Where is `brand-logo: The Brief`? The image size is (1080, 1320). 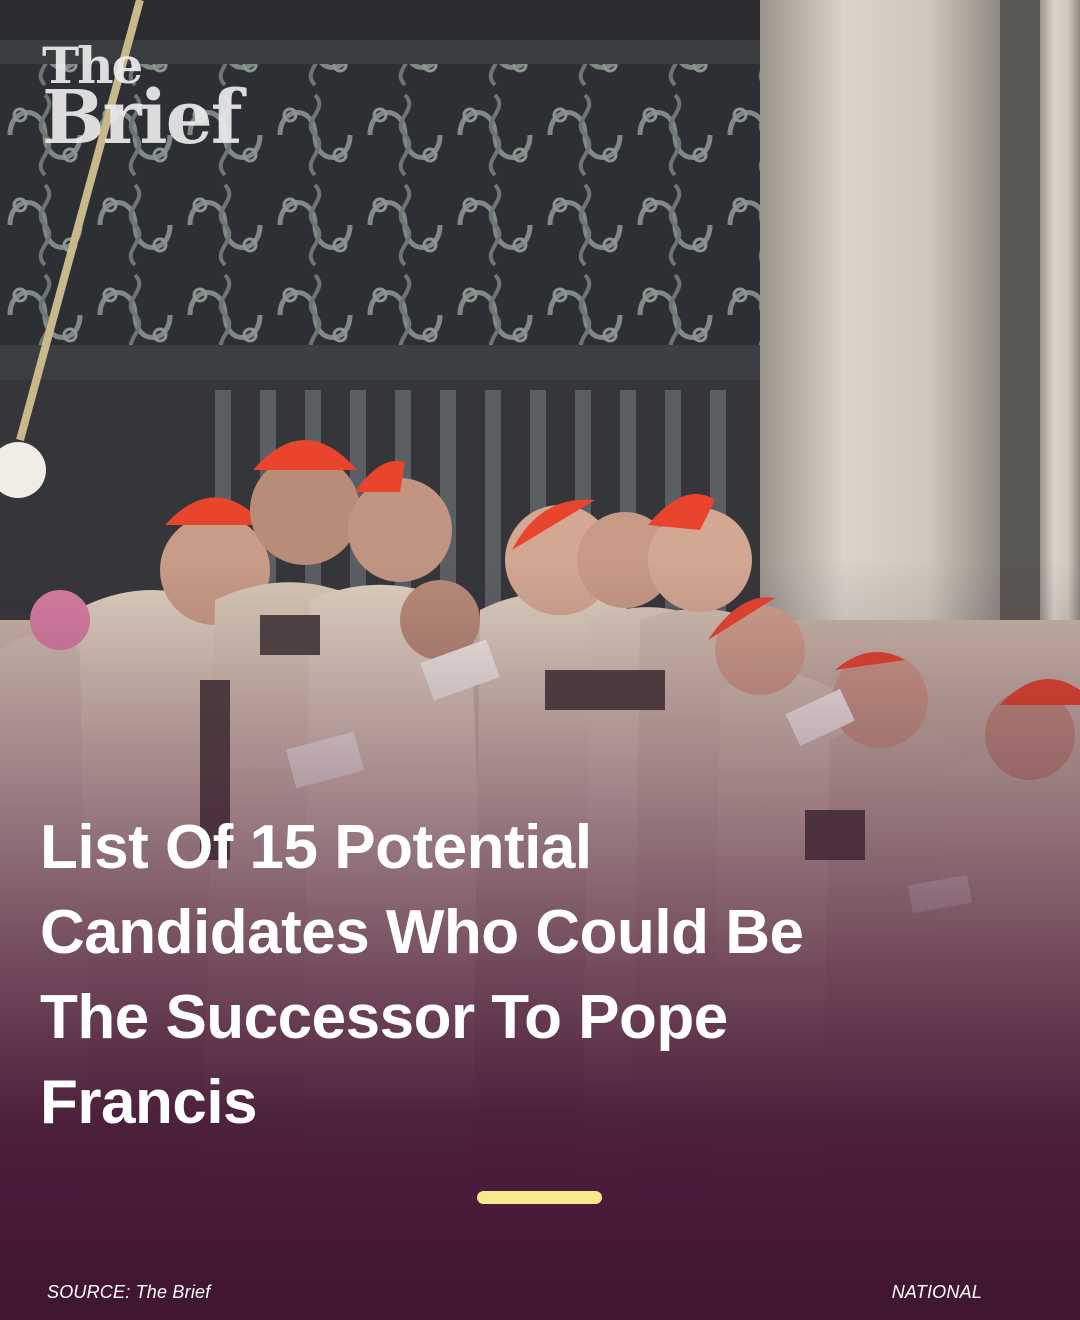
brand-logo: The Brief is located at coordinates (142, 101).